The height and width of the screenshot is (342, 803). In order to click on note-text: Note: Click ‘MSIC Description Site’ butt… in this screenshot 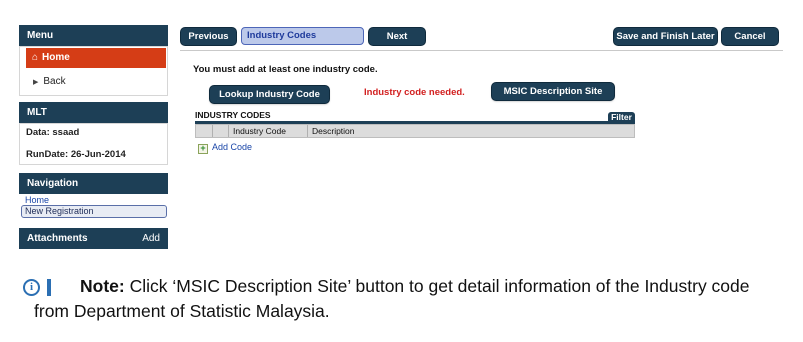, I will do `click(404, 299)`.